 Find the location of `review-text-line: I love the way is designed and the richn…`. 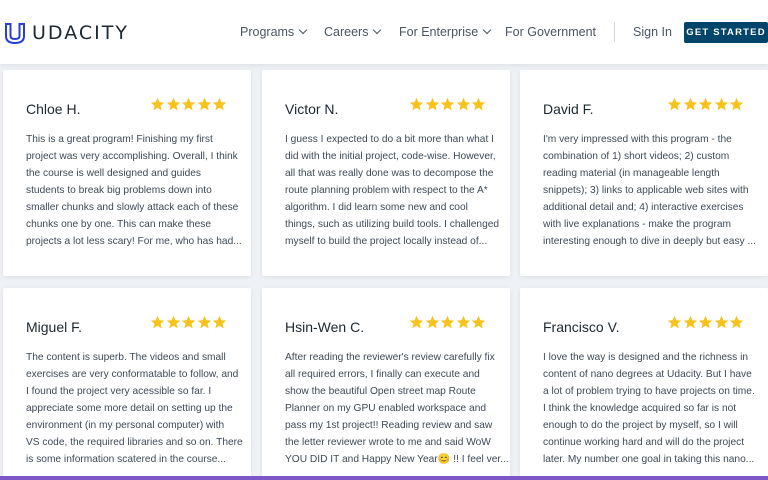

review-text-line: I love the way is designed and the richn… is located at coordinates (646, 357).